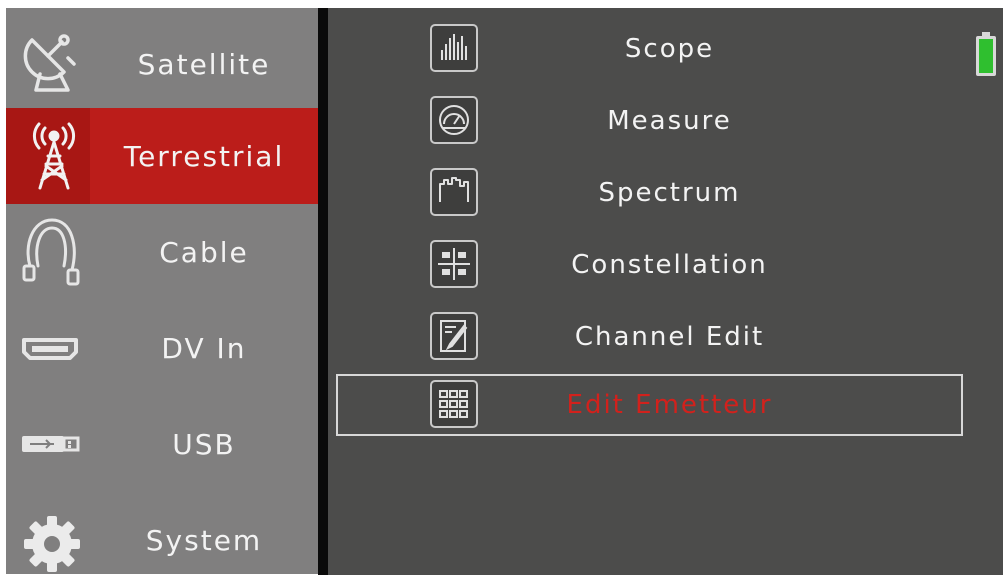 The image size is (1003, 575). Describe the element at coordinates (454, 120) in the screenshot. I see `gauge-icon` at that location.